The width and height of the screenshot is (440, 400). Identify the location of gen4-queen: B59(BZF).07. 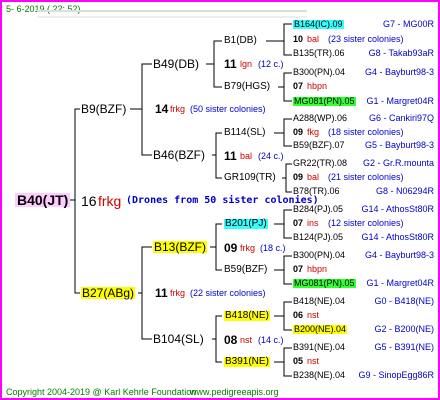
(319, 145).